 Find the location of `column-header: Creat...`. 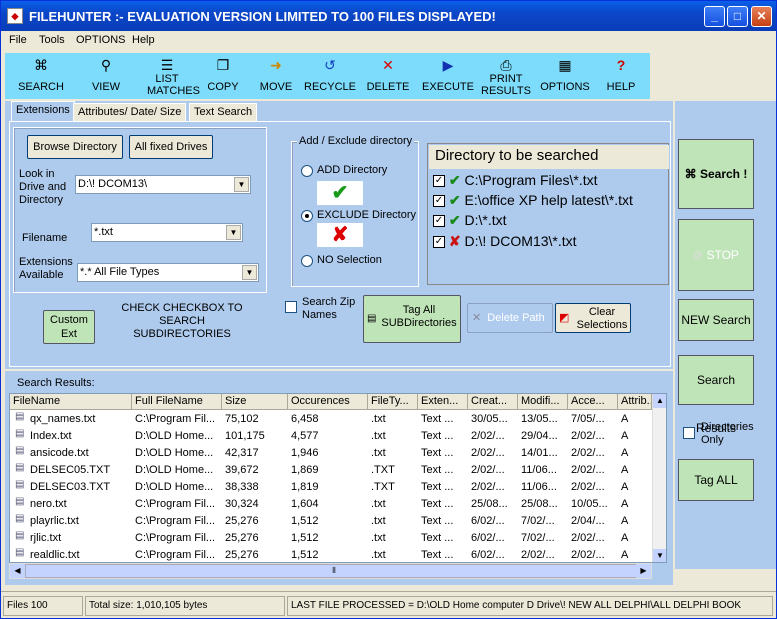

column-header: Creat... is located at coordinates (493, 402).